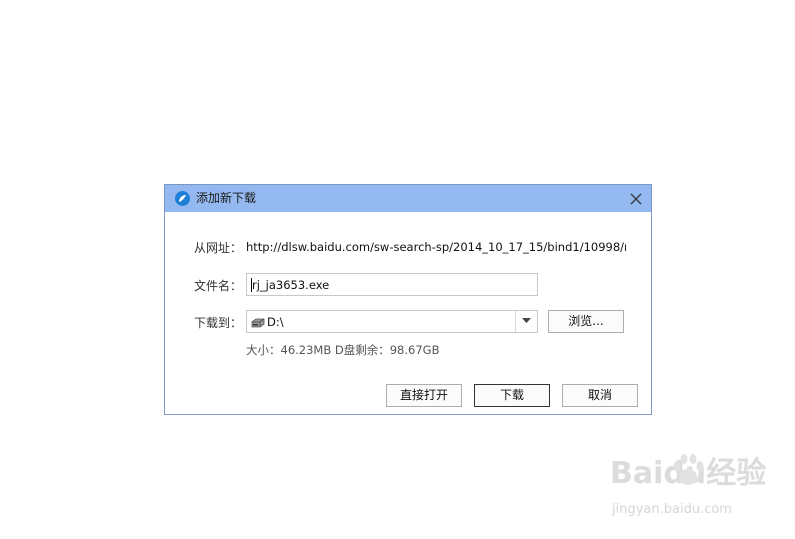  I want to click on open-directly-button: 直接打开, so click(424, 395).